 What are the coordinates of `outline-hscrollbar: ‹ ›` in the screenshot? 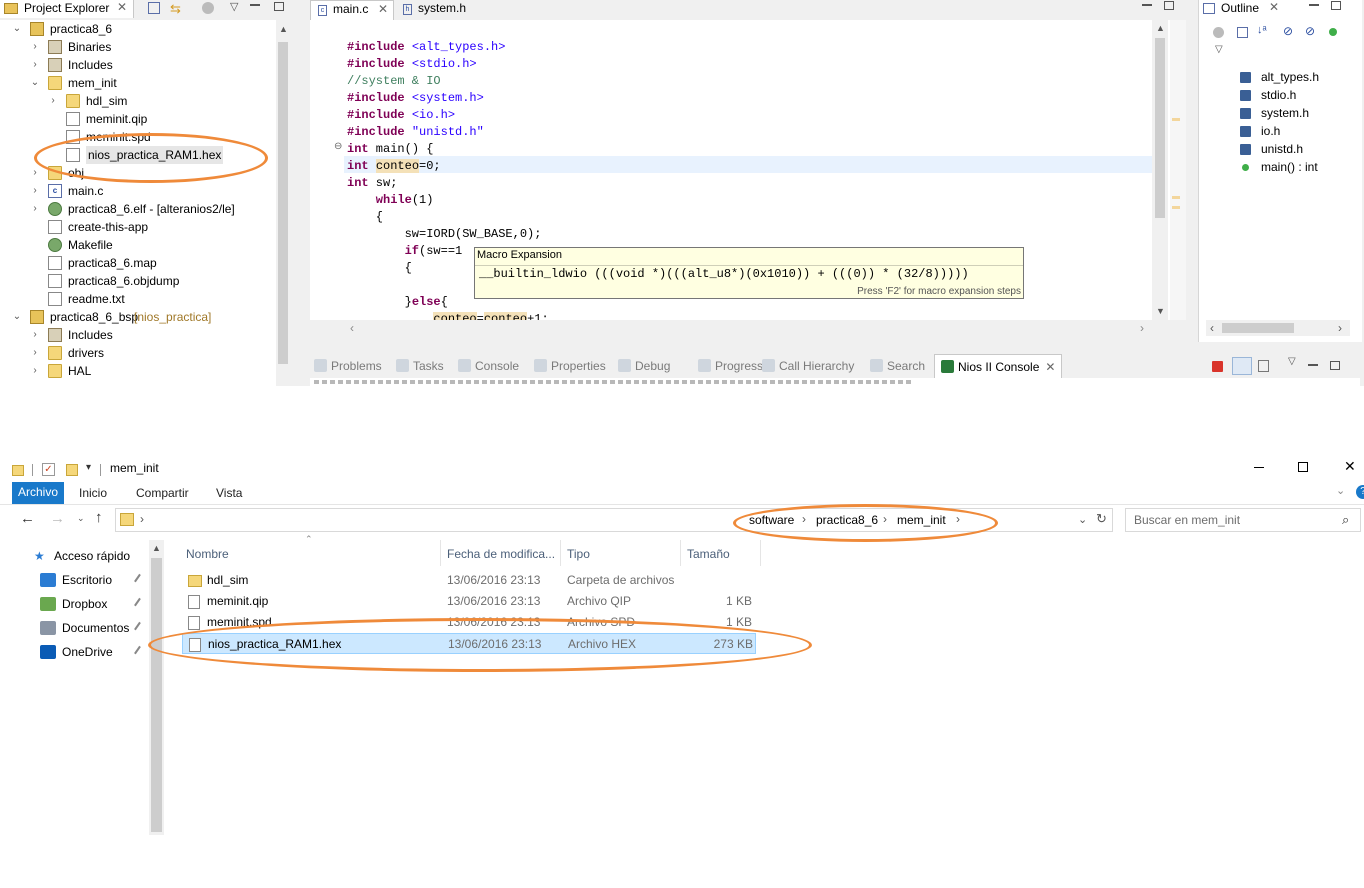 It's located at (1278, 328).